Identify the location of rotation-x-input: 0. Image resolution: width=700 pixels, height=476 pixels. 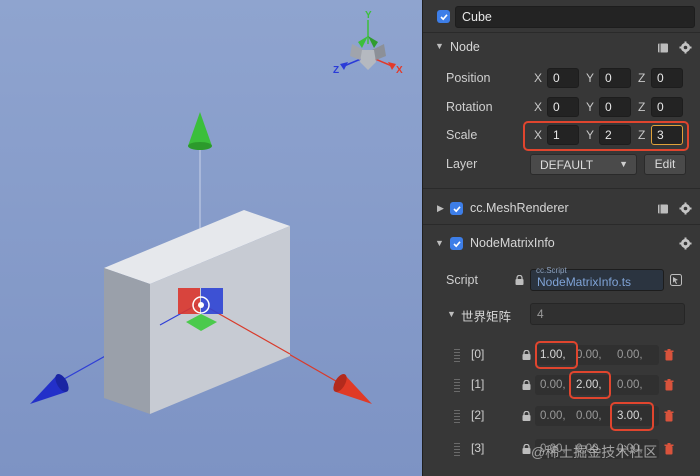
(563, 107).